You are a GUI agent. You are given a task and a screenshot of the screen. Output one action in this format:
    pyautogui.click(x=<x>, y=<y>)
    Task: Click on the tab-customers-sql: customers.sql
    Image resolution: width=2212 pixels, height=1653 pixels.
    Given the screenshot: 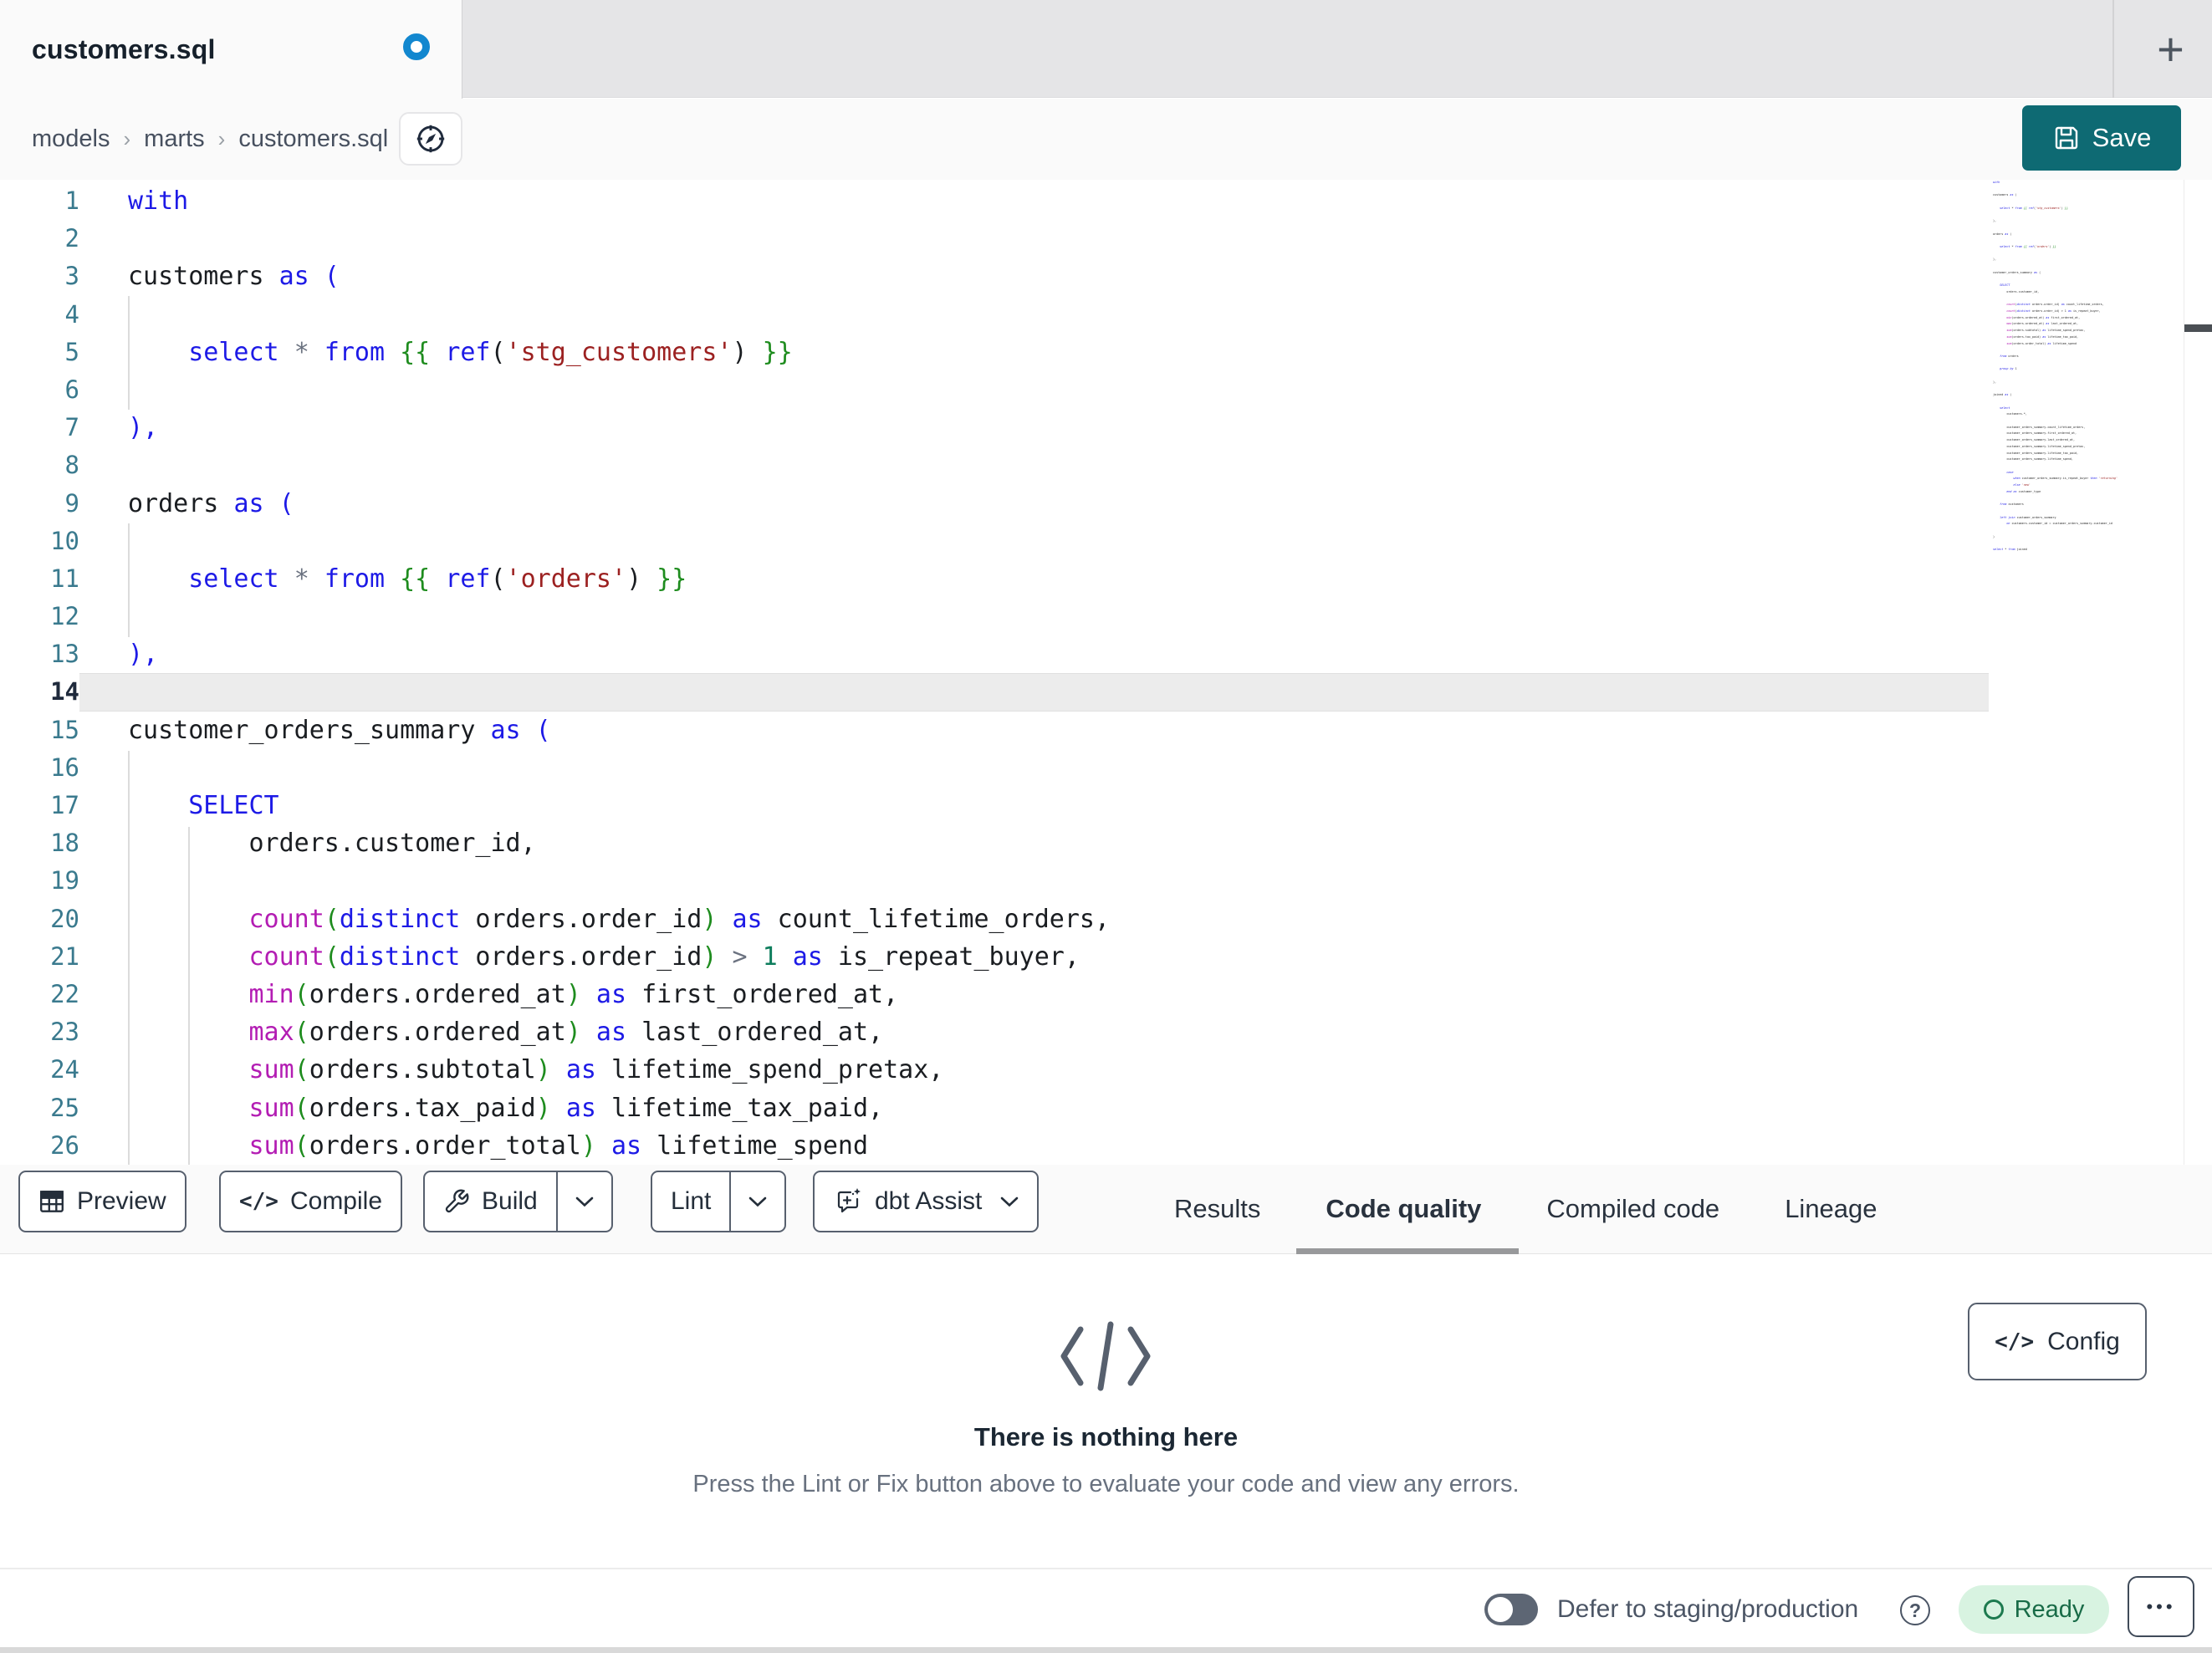 What is the action you would take?
    pyautogui.click(x=231, y=49)
    